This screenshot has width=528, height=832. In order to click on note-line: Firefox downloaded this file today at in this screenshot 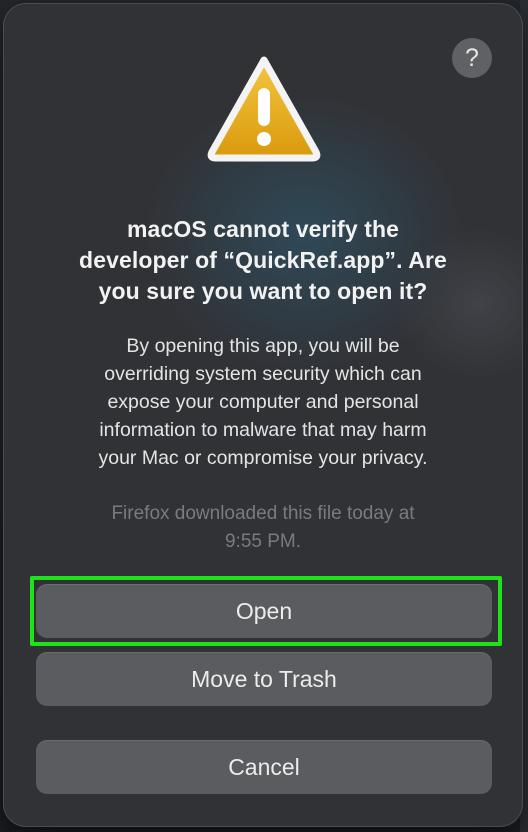, I will do `click(263, 513)`.